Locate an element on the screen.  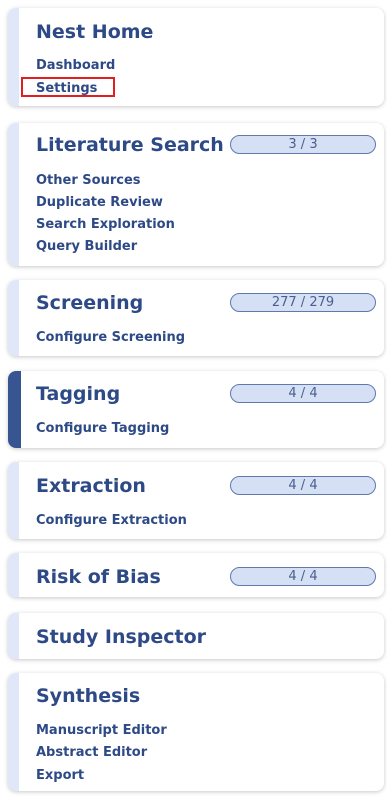
section-title-extraction: Extraction is located at coordinates (91, 486).